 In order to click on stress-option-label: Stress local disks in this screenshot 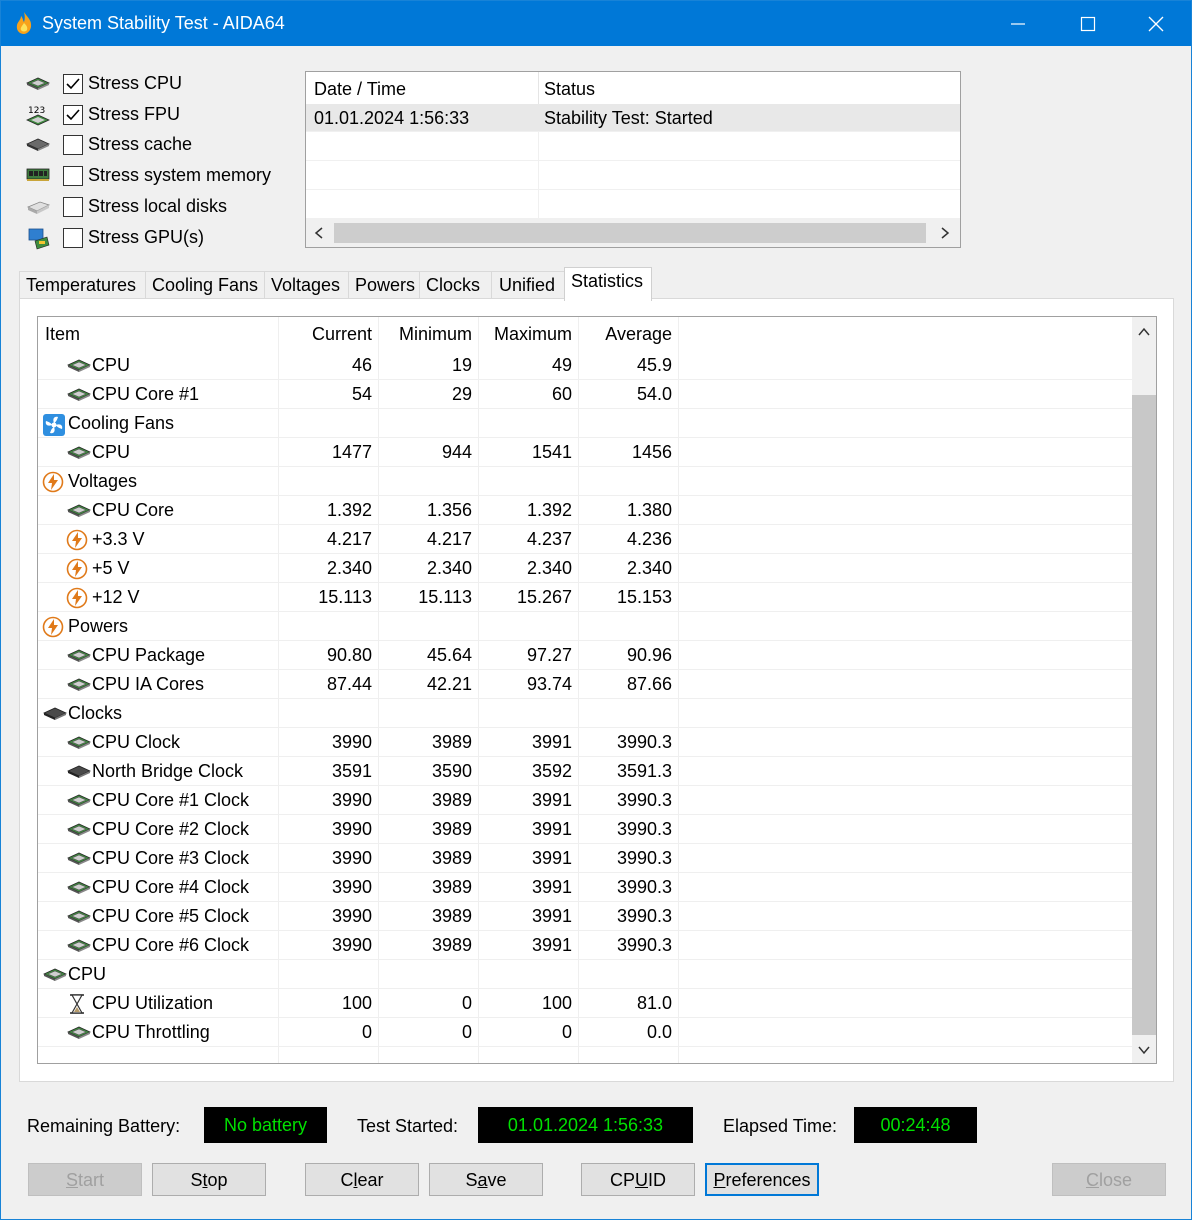, I will do `click(157, 206)`.